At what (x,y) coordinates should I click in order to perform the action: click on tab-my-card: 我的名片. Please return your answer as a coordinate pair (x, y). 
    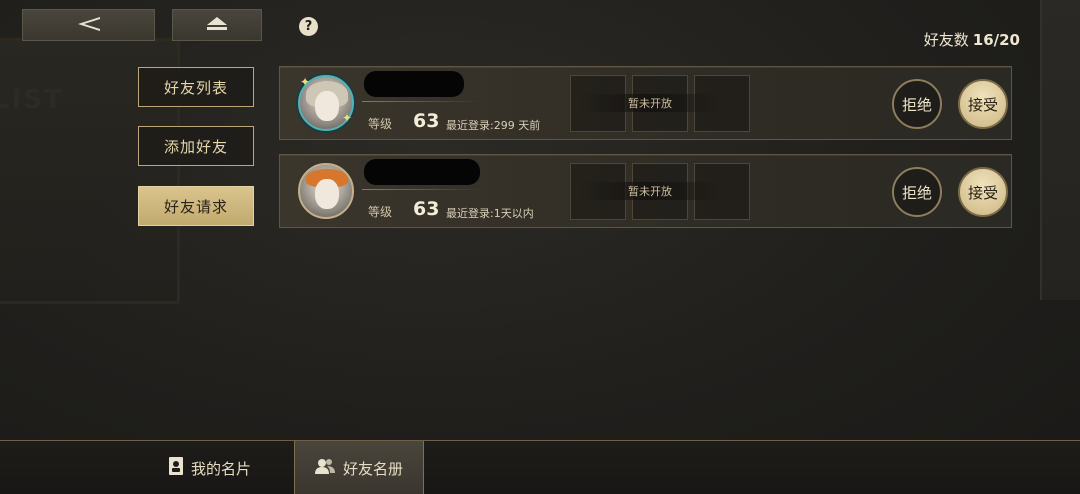
    Looking at the image, I should click on (210, 467).